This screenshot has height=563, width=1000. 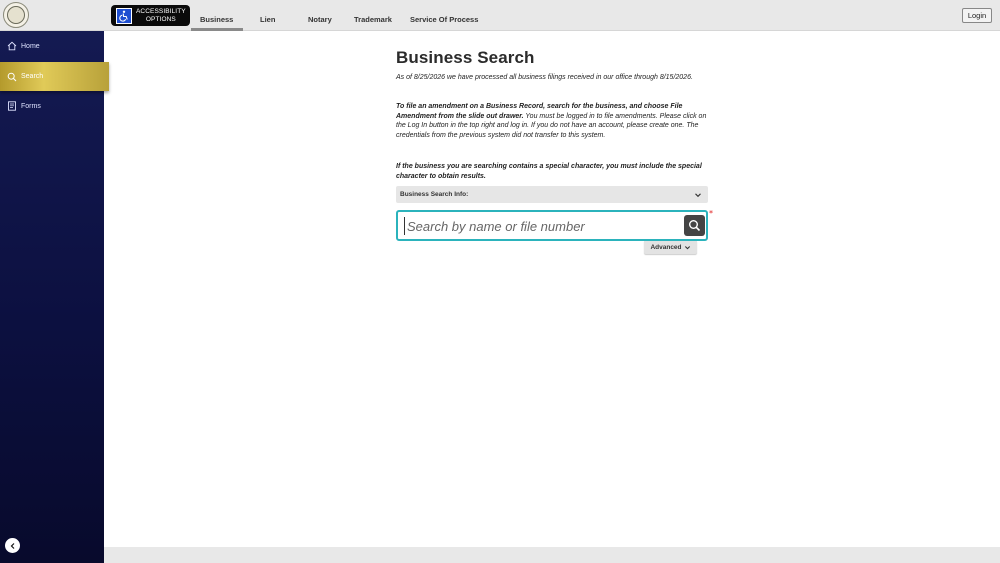 I want to click on footer-bar, so click(x=552, y=555).